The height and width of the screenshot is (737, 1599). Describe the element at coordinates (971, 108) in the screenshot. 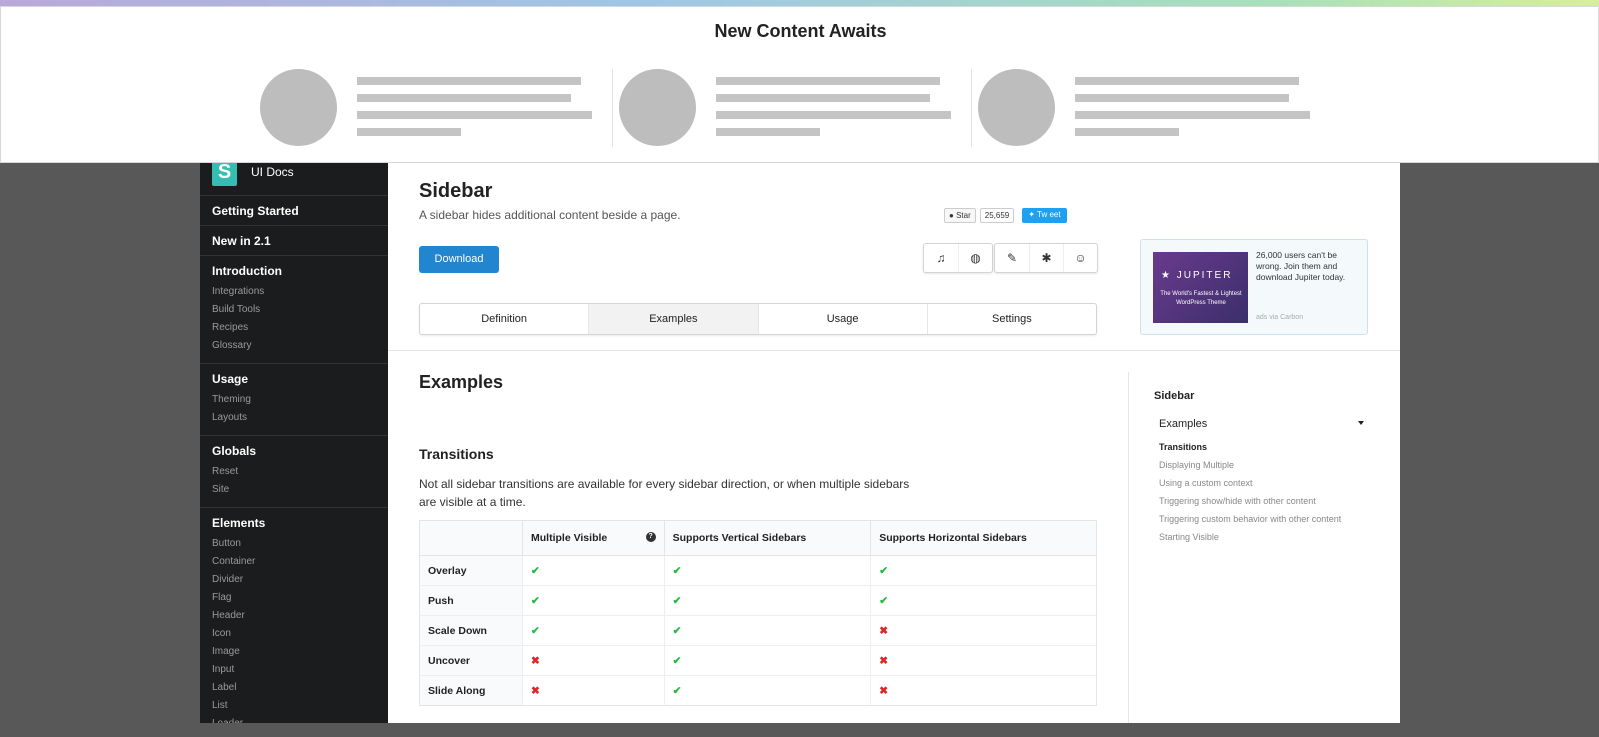

I see `skeleton-separator` at that location.